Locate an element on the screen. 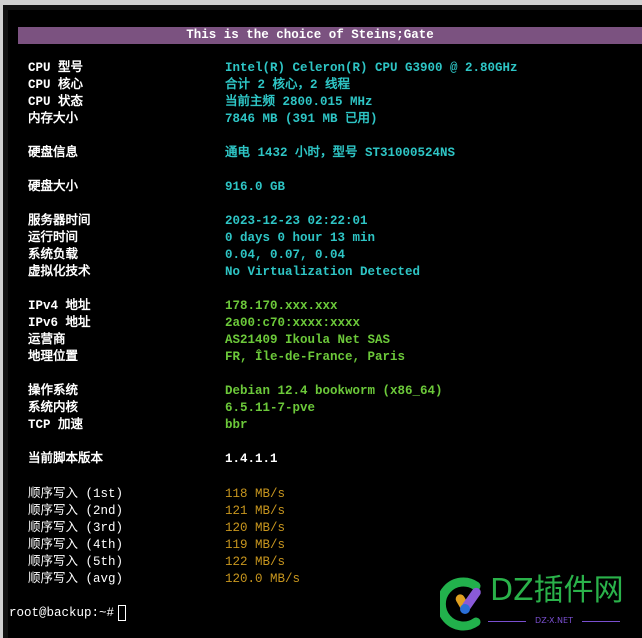  label: 系统内核 is located at coordinates (53, 408).